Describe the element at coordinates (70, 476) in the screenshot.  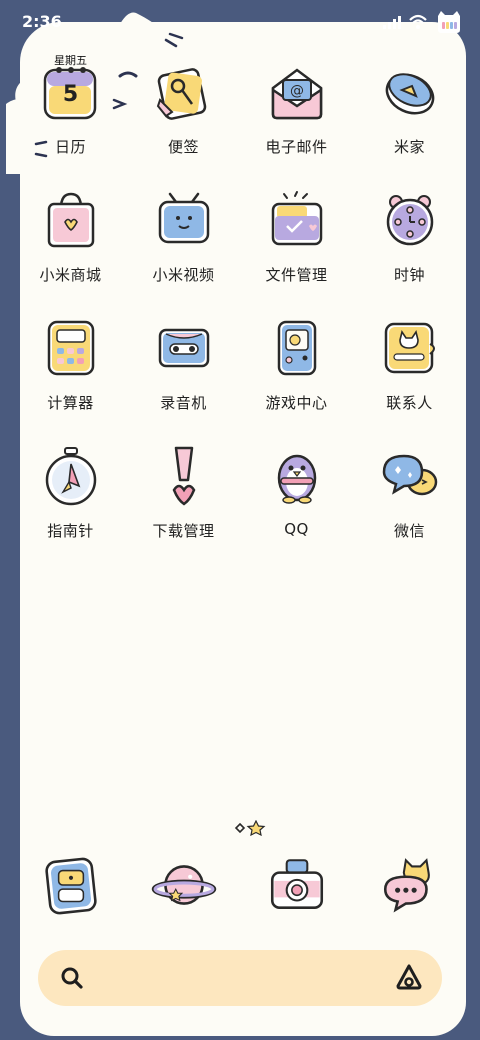
I see `compass-icon` at that location.